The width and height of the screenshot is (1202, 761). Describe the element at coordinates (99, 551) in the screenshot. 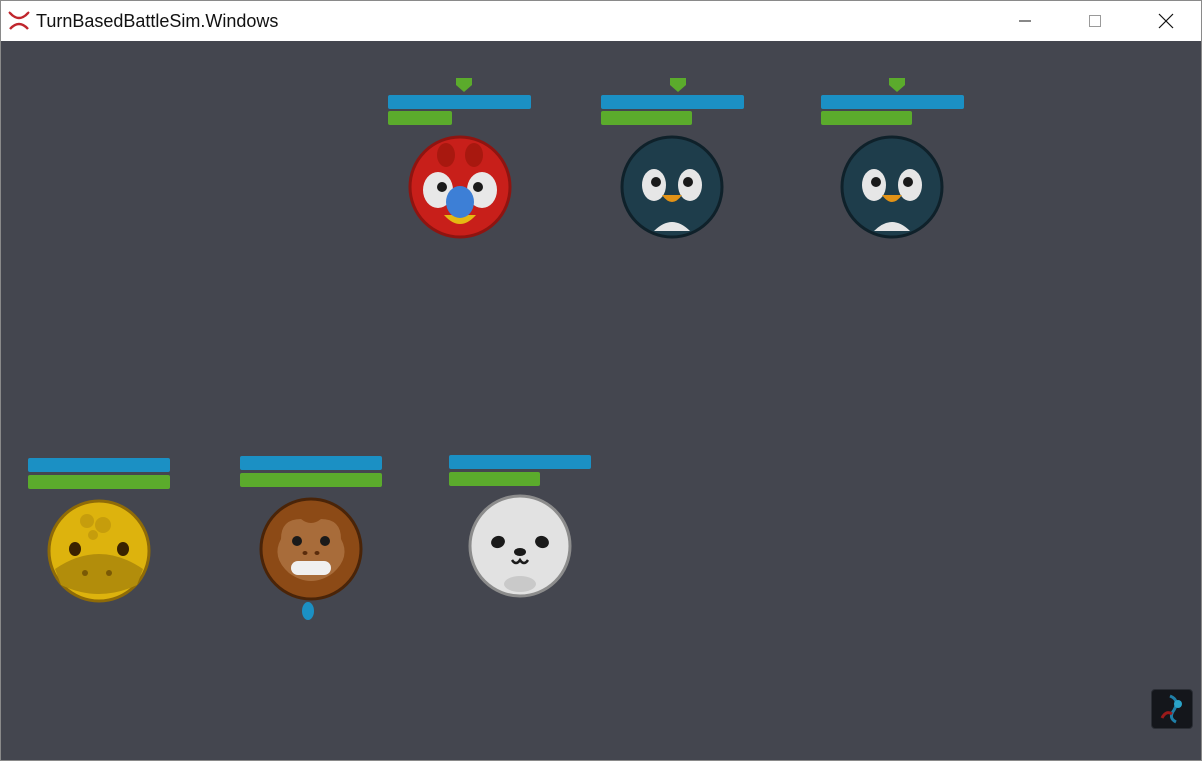

I see `sloth-icon` at that location.